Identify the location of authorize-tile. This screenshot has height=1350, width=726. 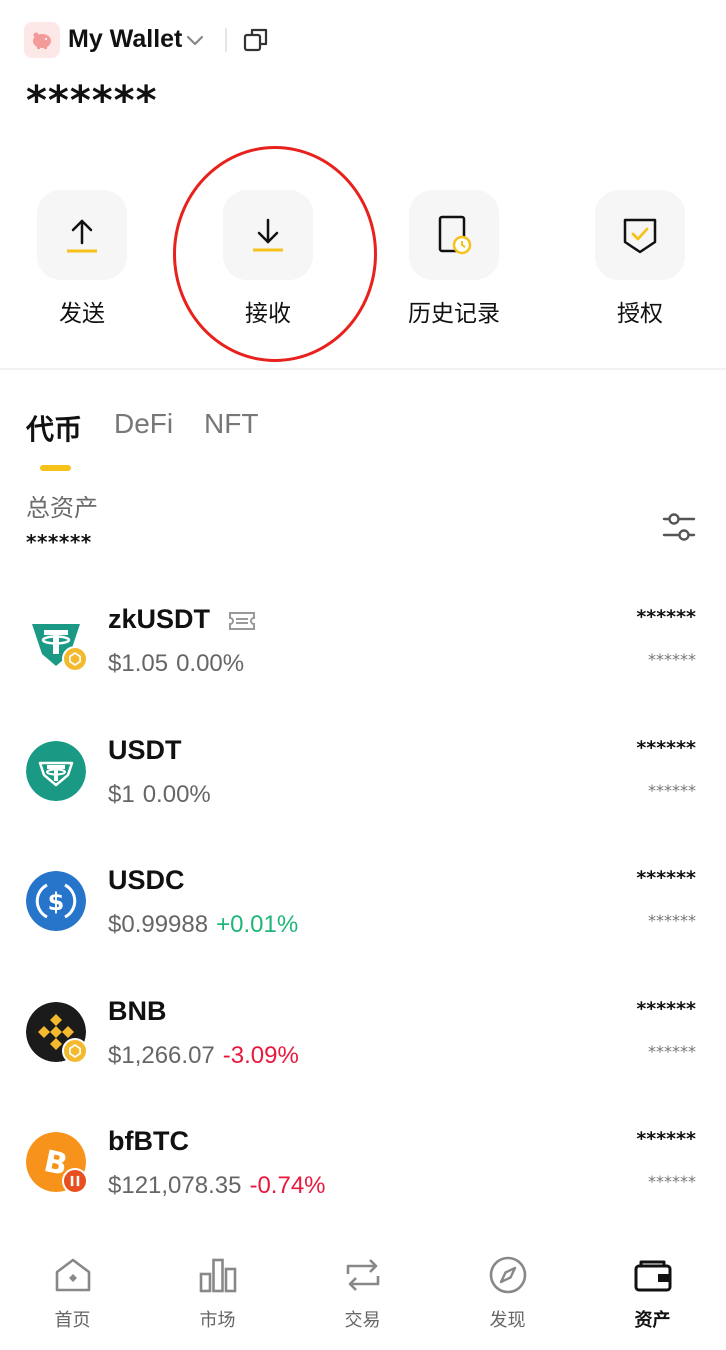
(640, 235).